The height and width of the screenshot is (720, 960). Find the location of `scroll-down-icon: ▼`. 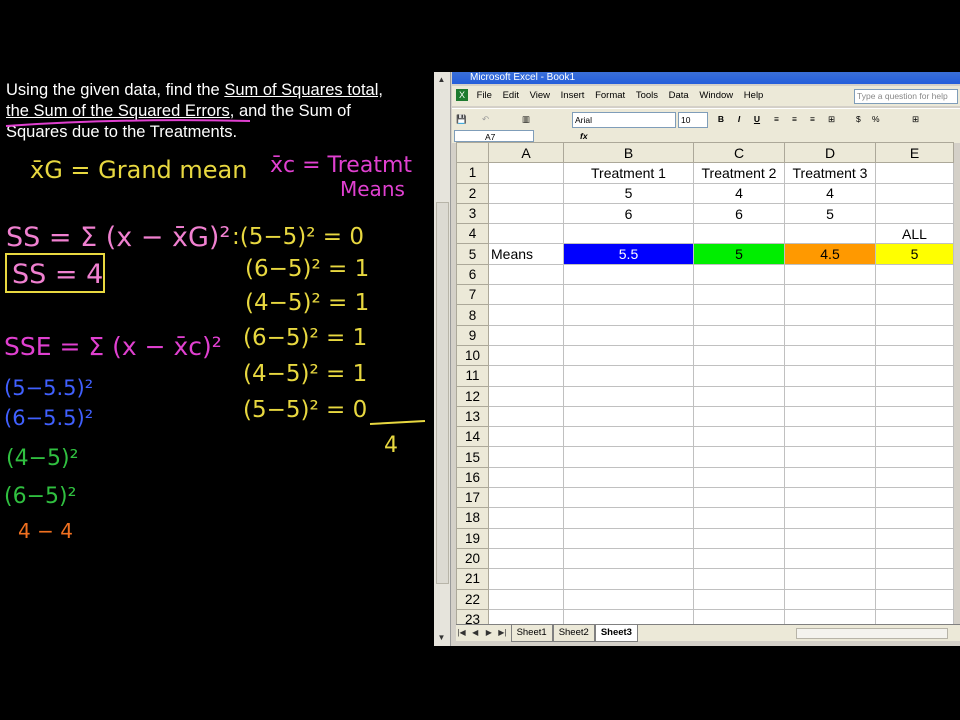

scroll-down-icon: ▼ is located at coordinates (441, 637).